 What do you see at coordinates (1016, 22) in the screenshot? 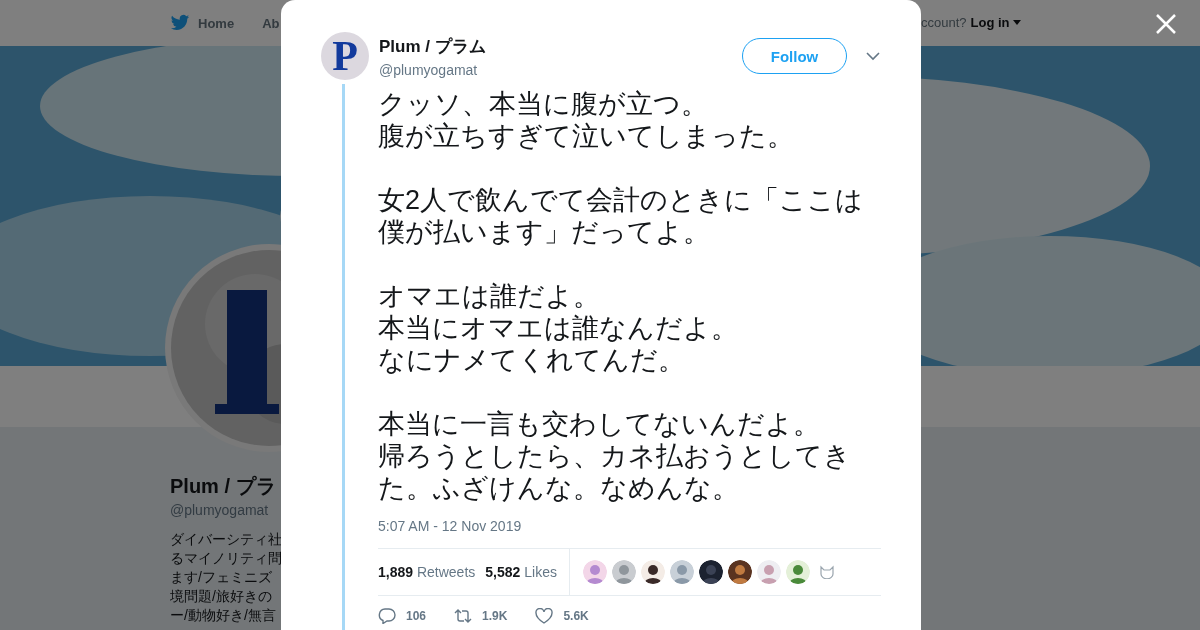
I see `caret-icon` at bounding box center [1016, 22].